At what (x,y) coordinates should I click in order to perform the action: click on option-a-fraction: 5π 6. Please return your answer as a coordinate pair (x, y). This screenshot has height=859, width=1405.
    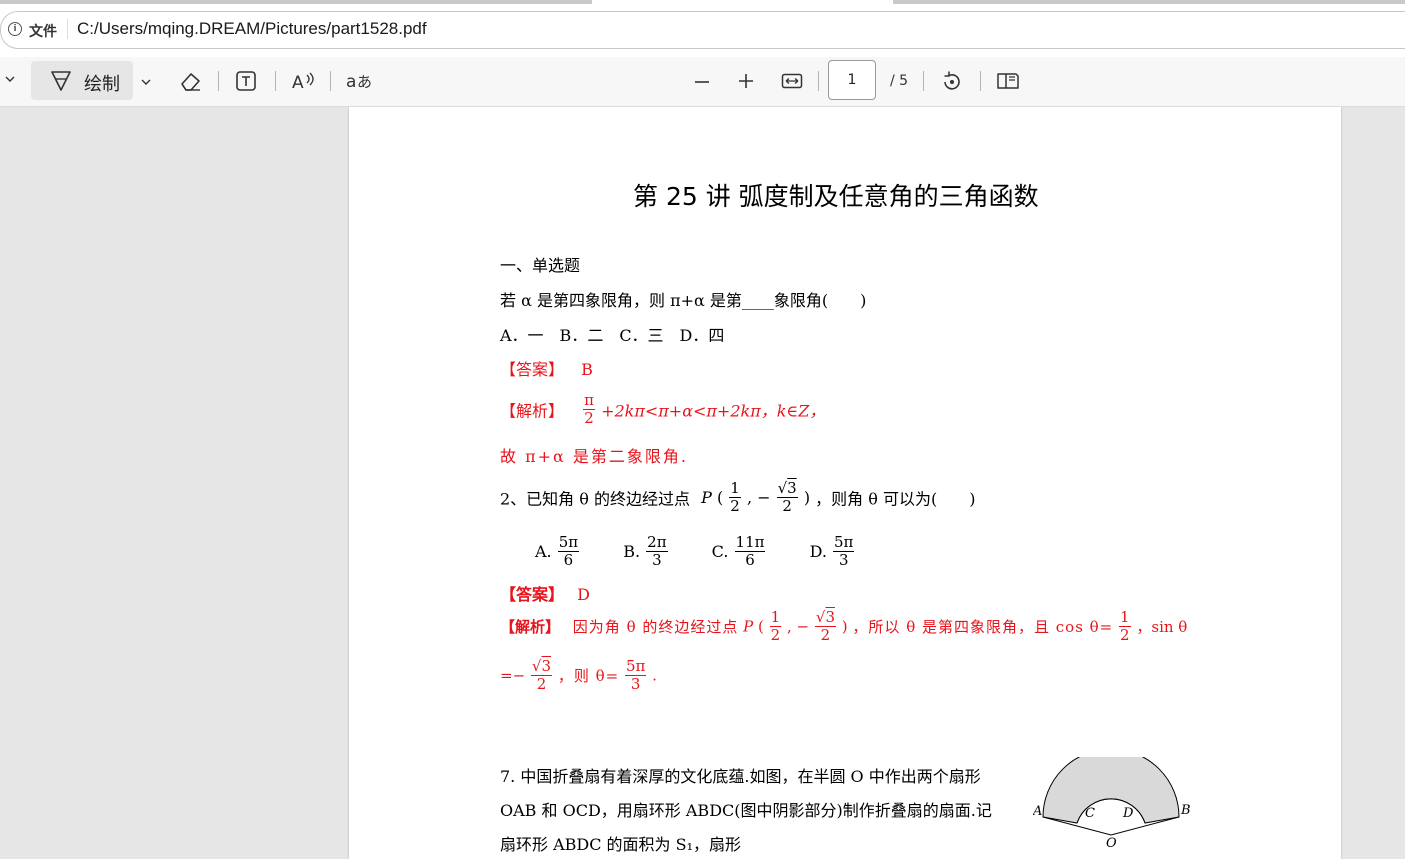
    Looking at the image, I should click on (568, 551).